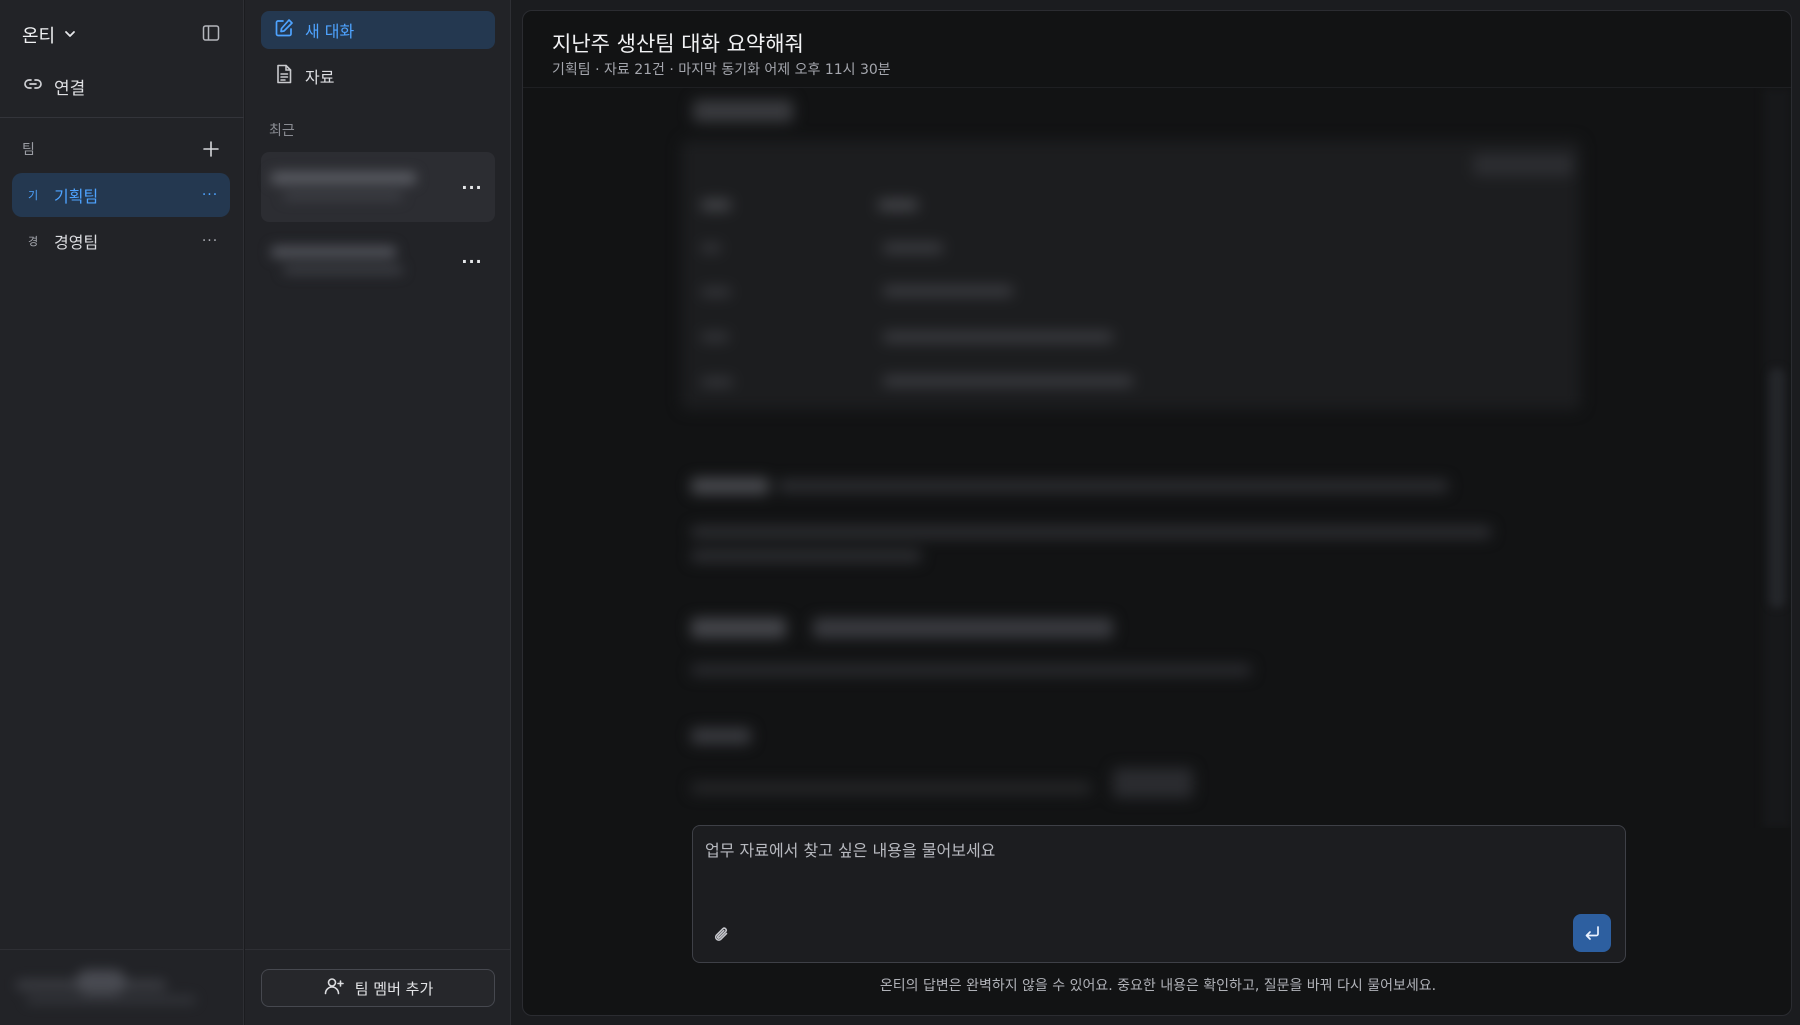  What do you see at coordinates (320, 77) in the screenshot?
I see `documents-label: 자료` at bounding box center [320, 77].